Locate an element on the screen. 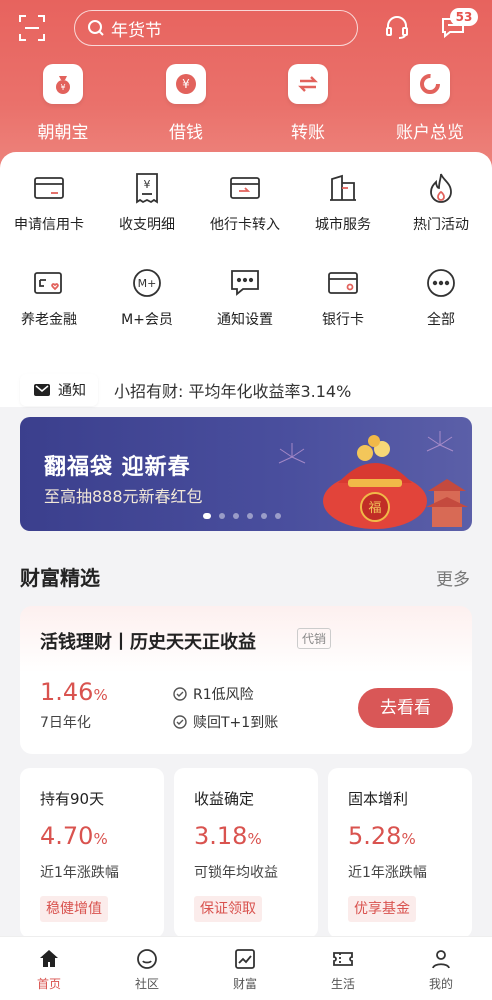 Image resolution: width=492 pixels, height=1000 pixels. product-tag: 稳健增值 is located at coordinates (74, 909).